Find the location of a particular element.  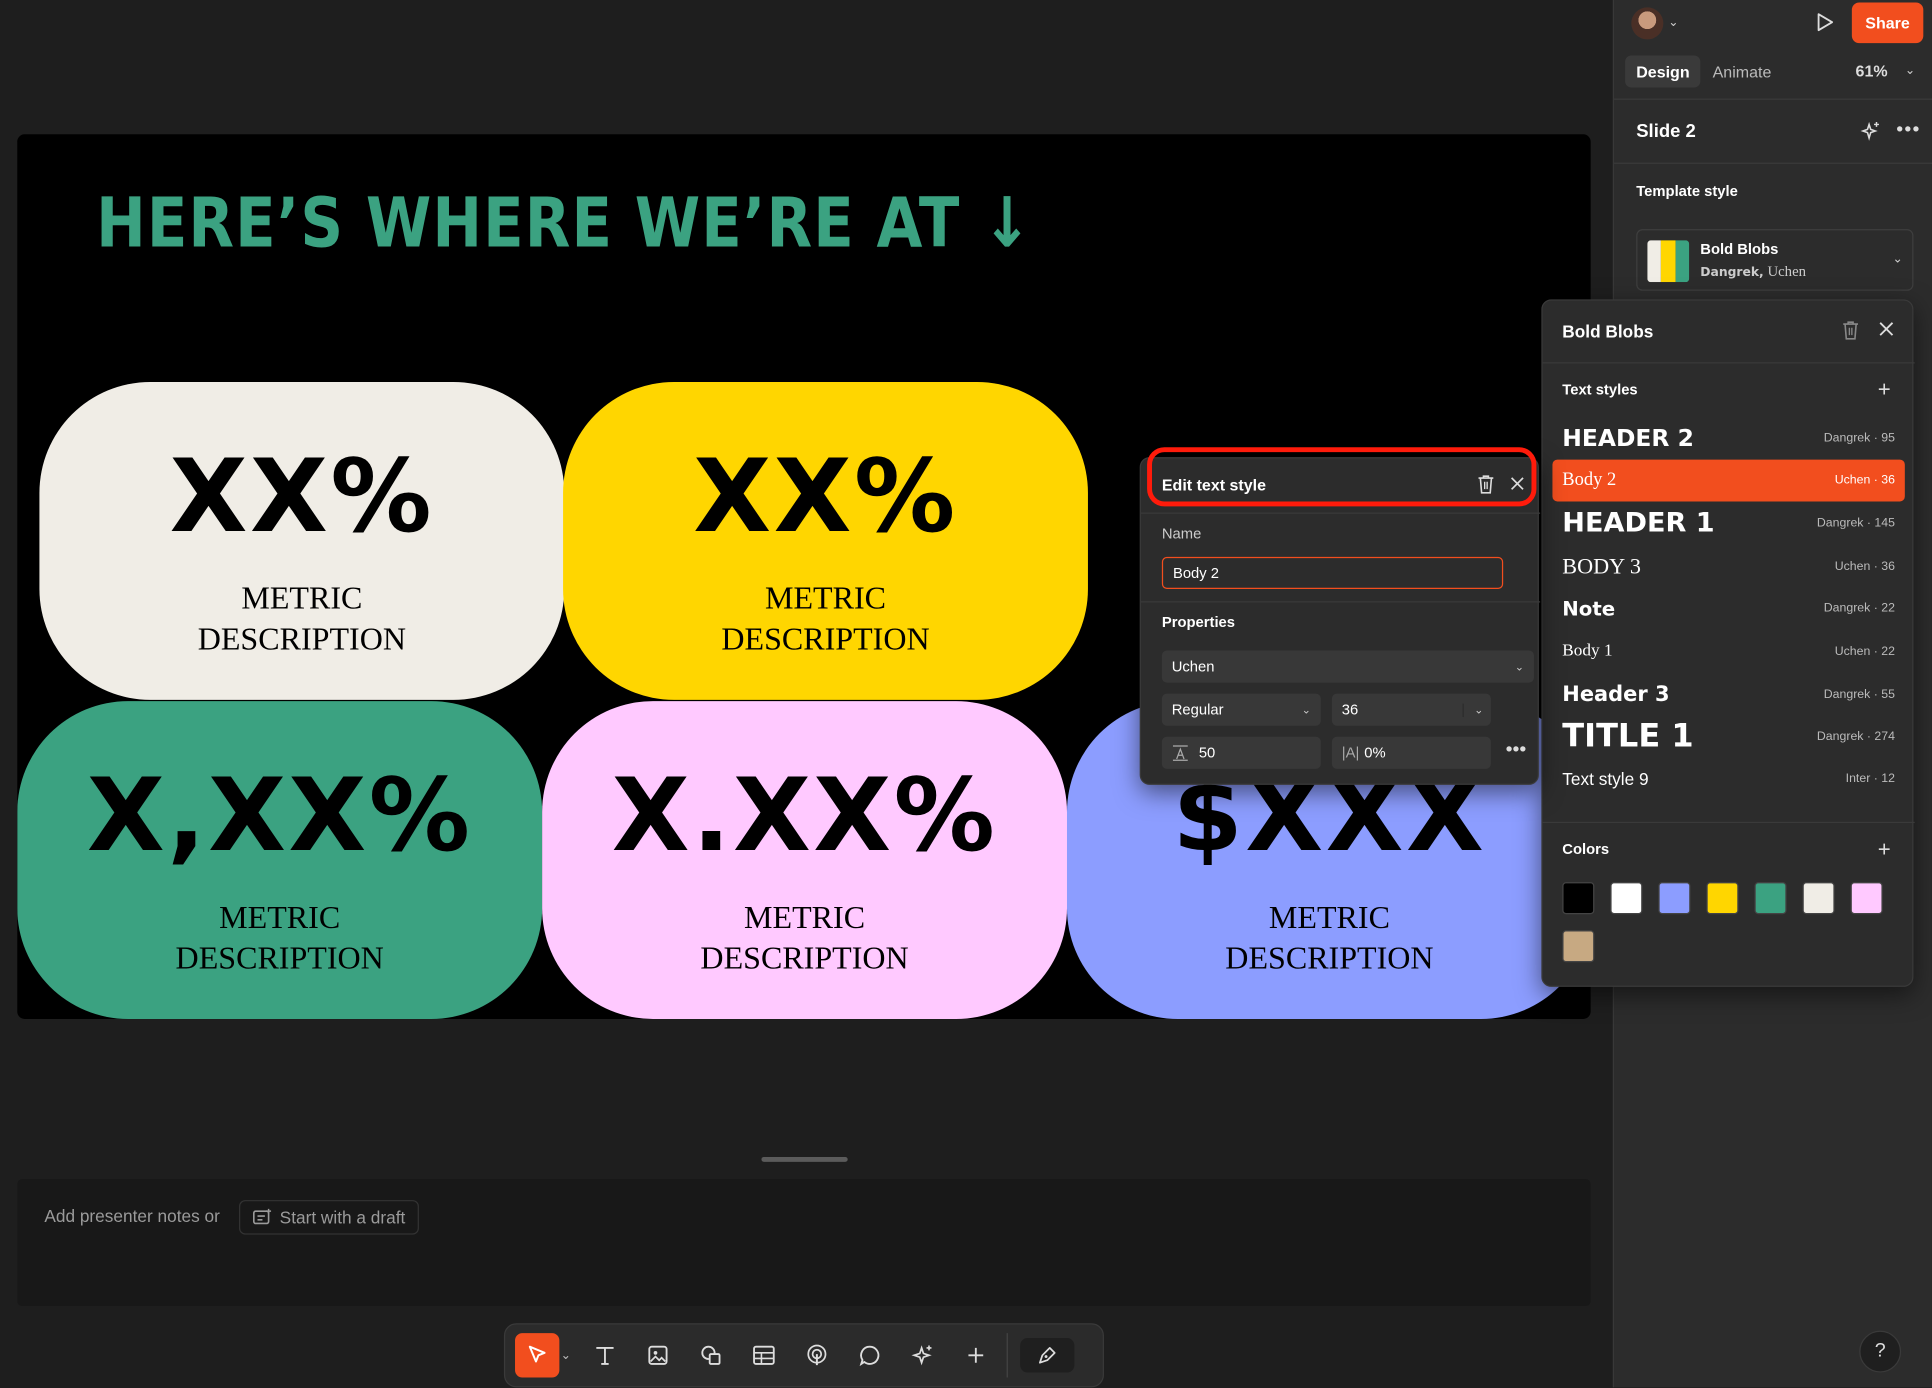

metric-card: X,XX% METRIC DESCRIPTION is located at coordinates (280, 860).